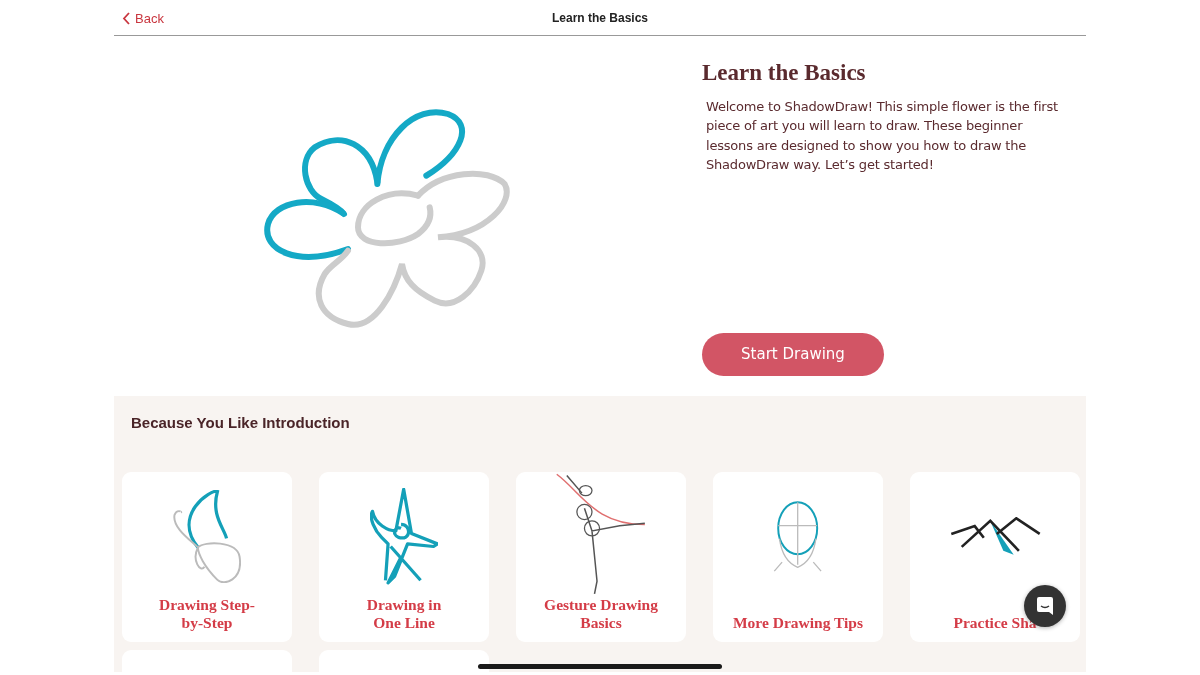 Image resolution: width=1200 pixels, height=675 pixels. Describe the element at coordinates (126, 19) in the screenshot. I see `chevron-left-icon` at that location.